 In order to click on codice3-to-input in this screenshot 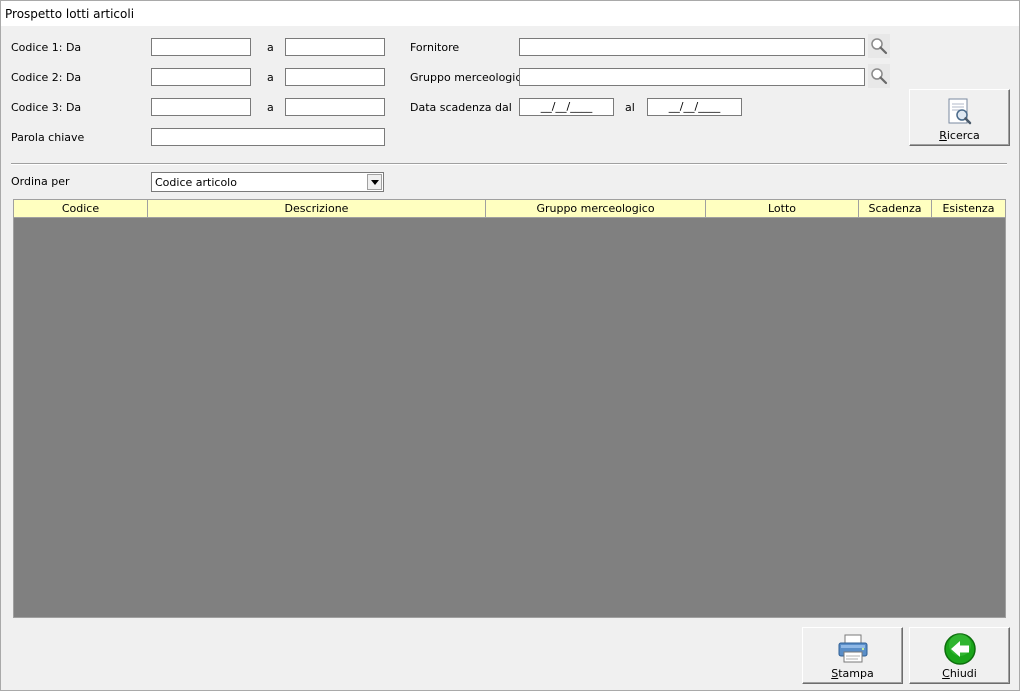, I will do `click(335, 107)`.